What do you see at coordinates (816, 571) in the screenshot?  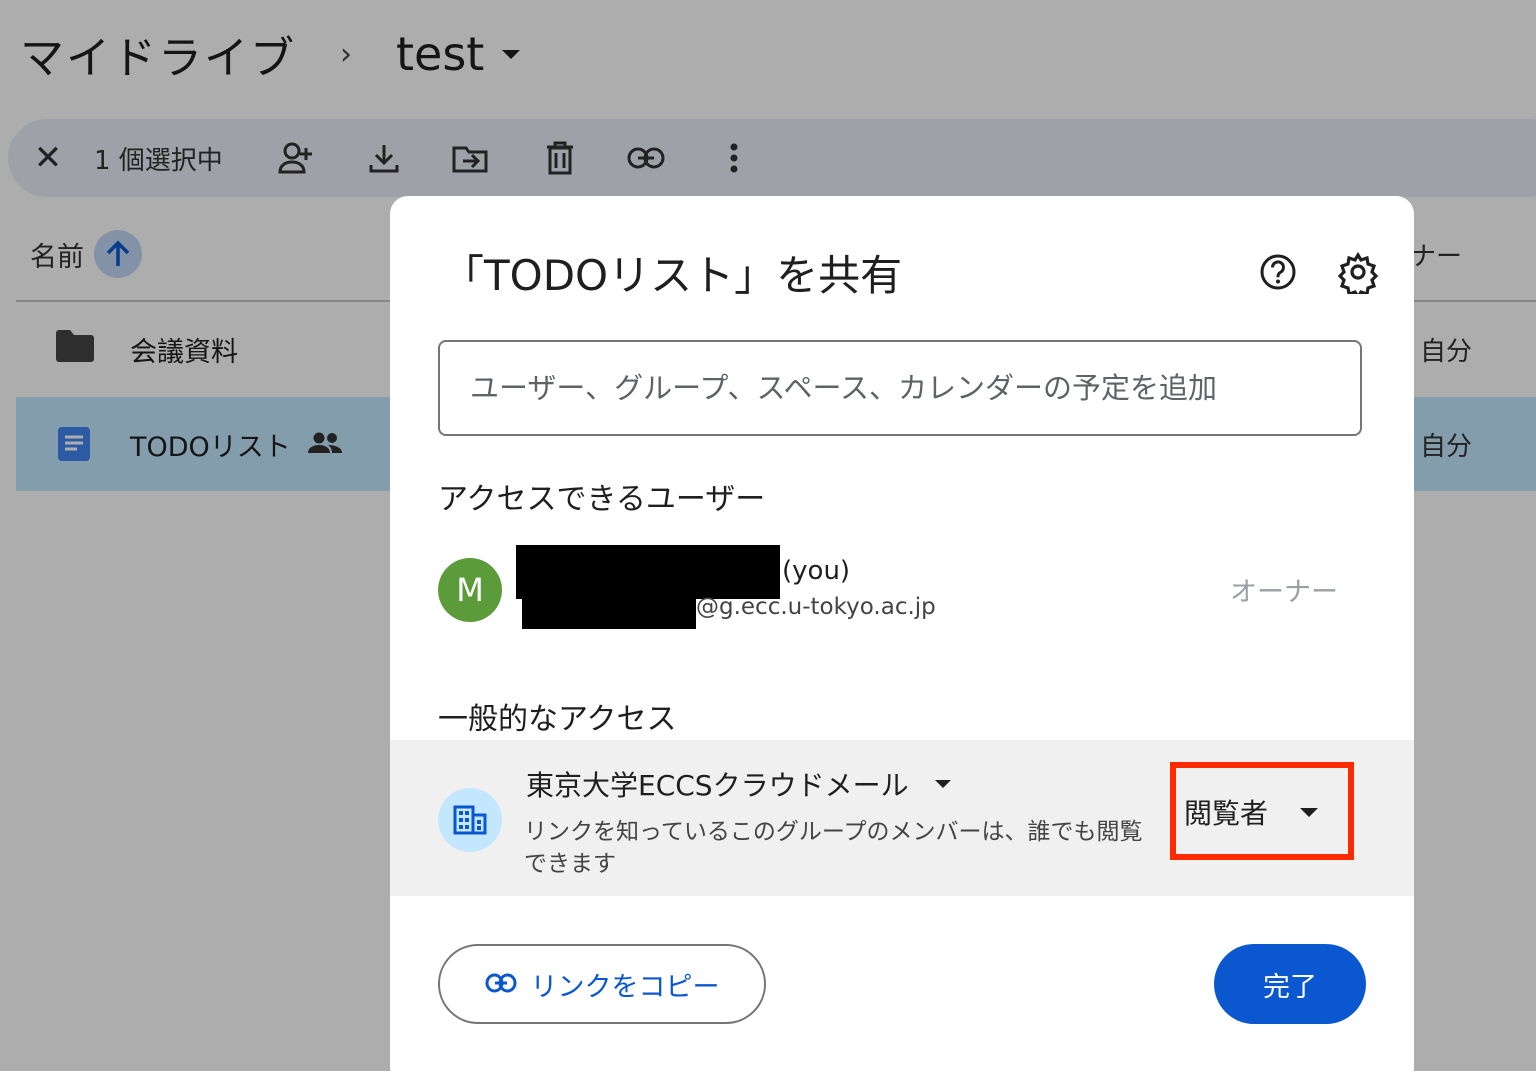 I see `user-you-label: (you)` at bounding box center [816, 571].